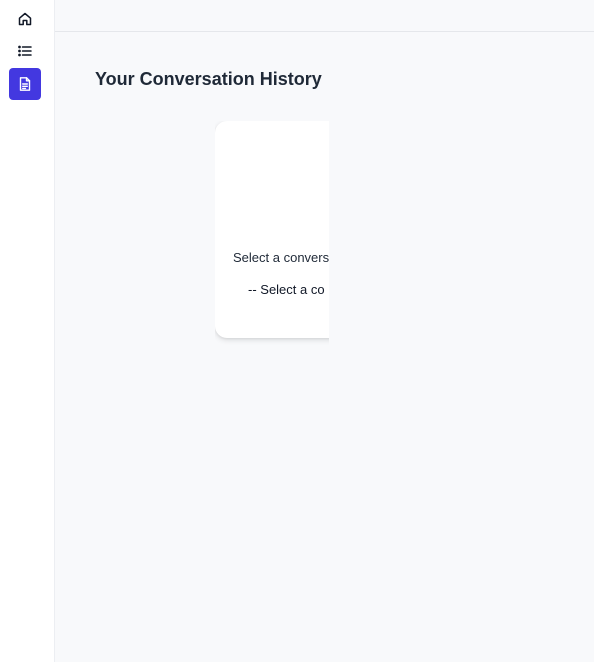 The image size is (594, 662). Describe the element at coordinates (272, 229) in the screenshot. I see `conversation-card: Select a convers -- Select a co` at that location.